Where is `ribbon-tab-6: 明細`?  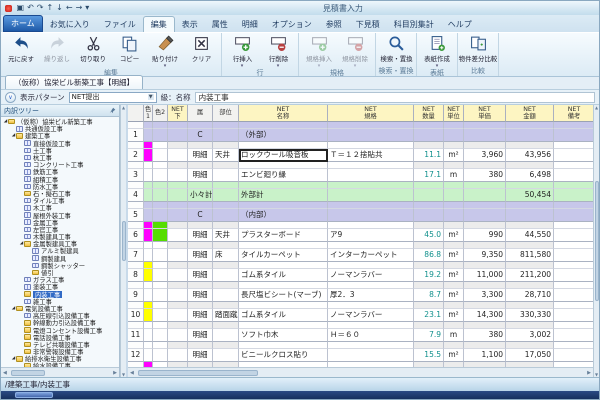
ribbon-tab-6: 明細 is located at coordinates (250, 24).